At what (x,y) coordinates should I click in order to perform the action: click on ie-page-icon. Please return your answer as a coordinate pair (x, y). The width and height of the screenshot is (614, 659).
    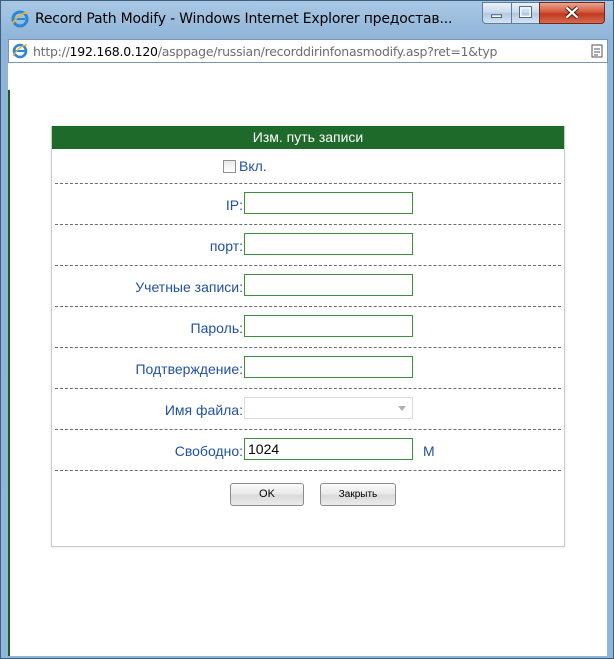
    Looking at the image, I should click on (20, 51).